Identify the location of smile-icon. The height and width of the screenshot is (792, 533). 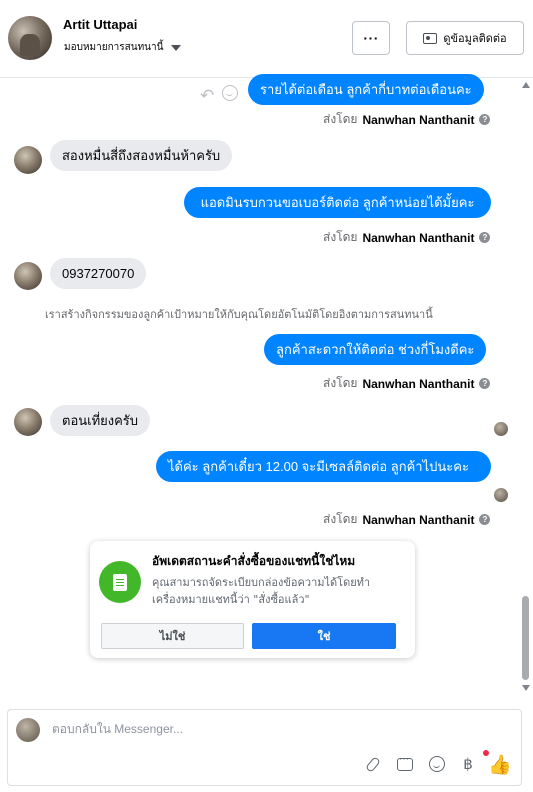
(230, 93).